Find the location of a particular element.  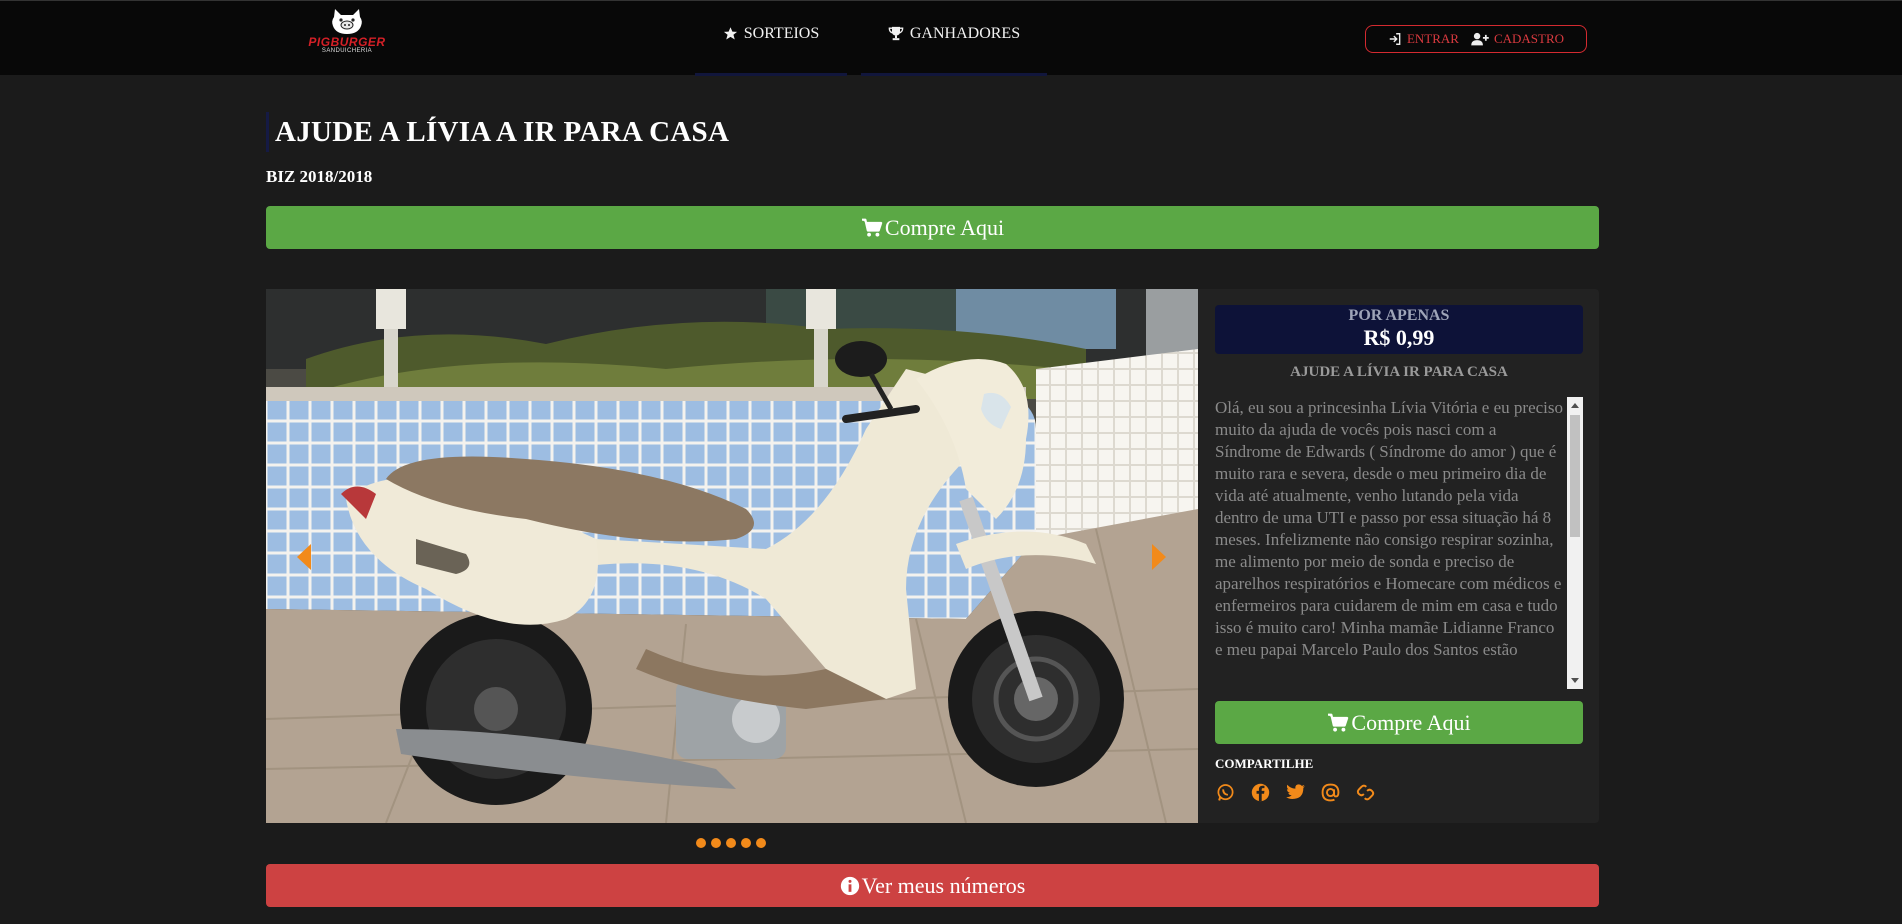

share-label: COMPARTILHE is located at coordinates (1264, 763).